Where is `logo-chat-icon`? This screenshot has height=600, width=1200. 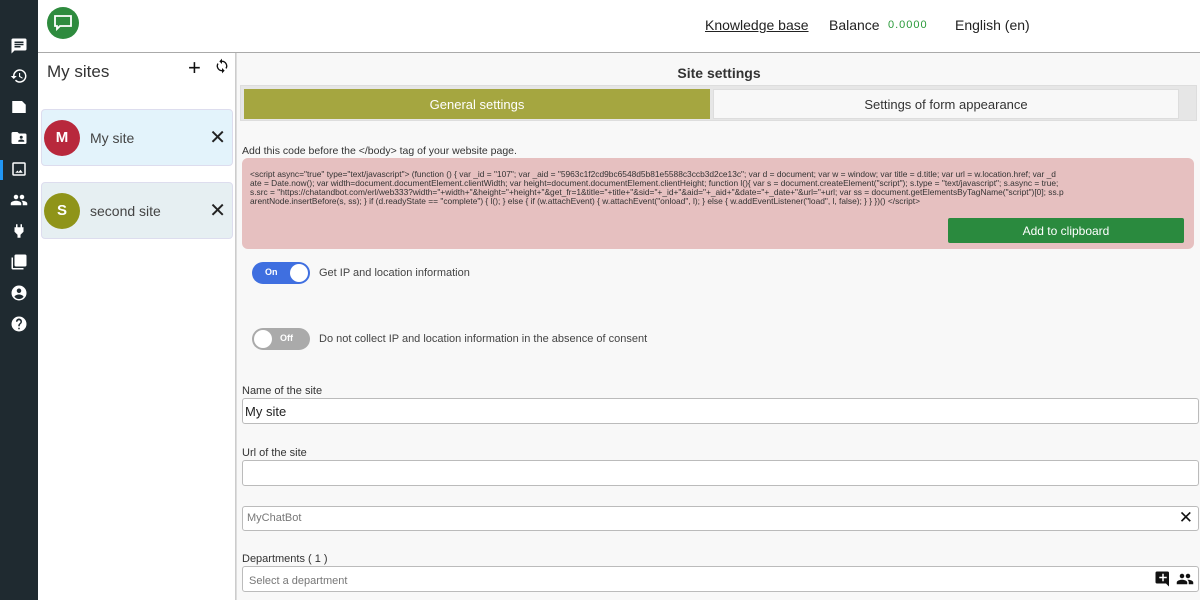
logo-chat-icon is located at coordinates (63, 23).